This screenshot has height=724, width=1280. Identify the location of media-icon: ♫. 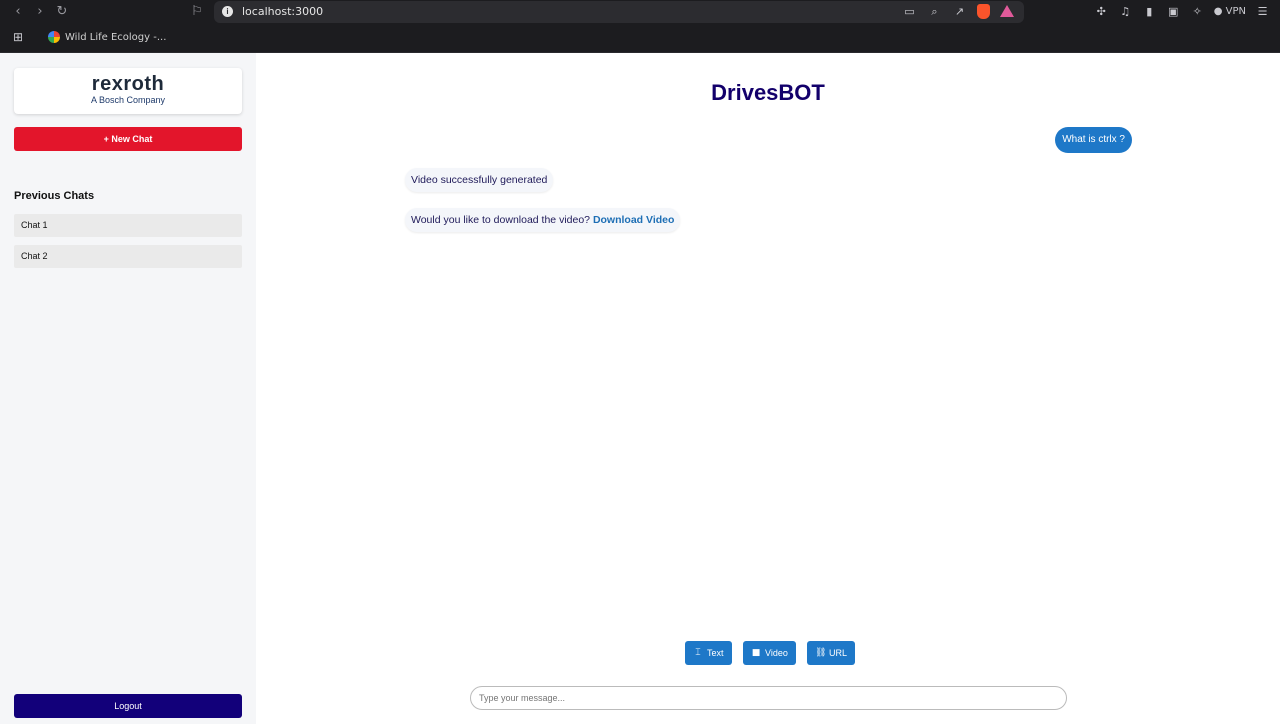
(1125, 11).